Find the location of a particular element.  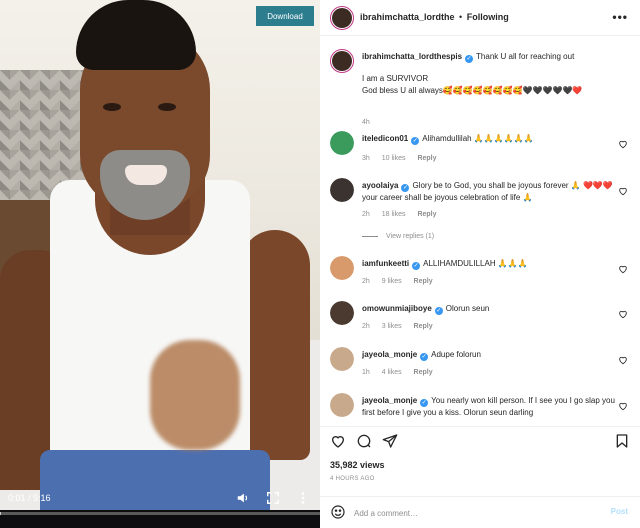

comment-text: jayeola_monje ✓ Adupe folorun is located at coordinates (489, 355).